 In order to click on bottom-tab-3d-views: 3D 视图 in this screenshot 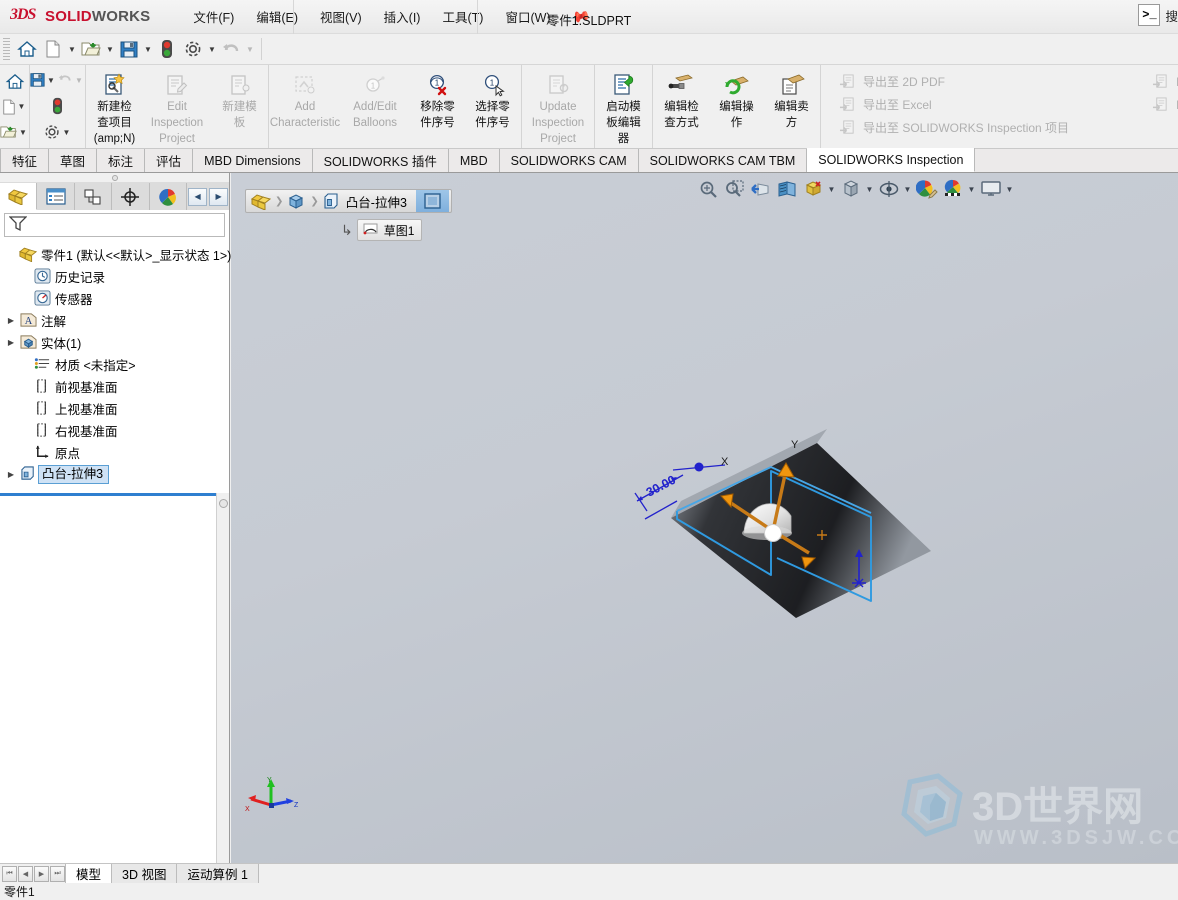, I will do `click(144, 873)`.